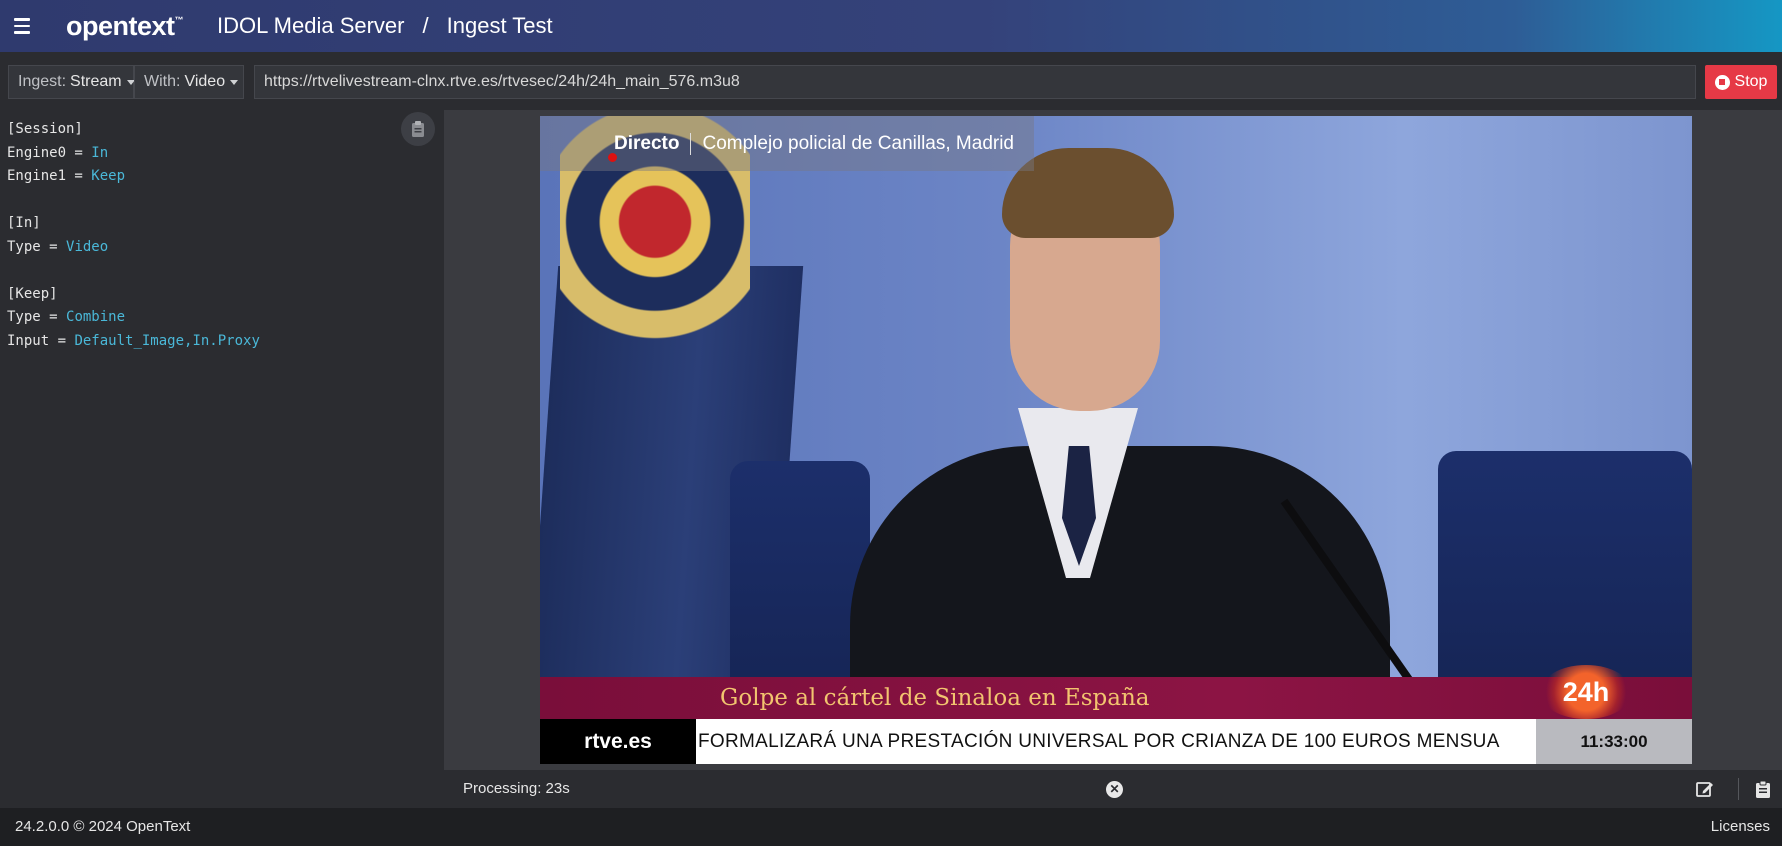 The width and height of the screenshot is (1782, 846). I want to click on status-bar: Processing: 23s ✕, so click(1113, 789).